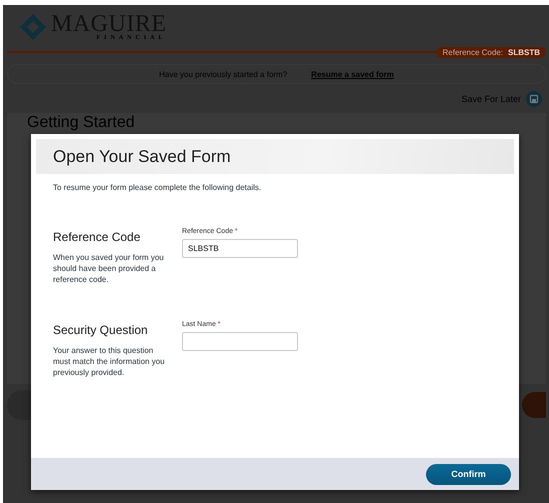 The width and height of the screenshot is (549, 503). What do you see at coordinates (240, 341) in the screenshot?
I see `input-field` at bounding box center [240, 341].